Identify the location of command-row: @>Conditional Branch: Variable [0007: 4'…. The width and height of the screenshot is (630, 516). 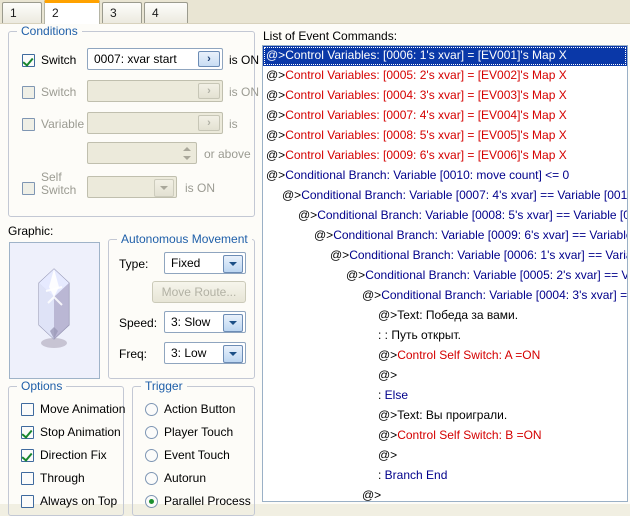
(445, 196).